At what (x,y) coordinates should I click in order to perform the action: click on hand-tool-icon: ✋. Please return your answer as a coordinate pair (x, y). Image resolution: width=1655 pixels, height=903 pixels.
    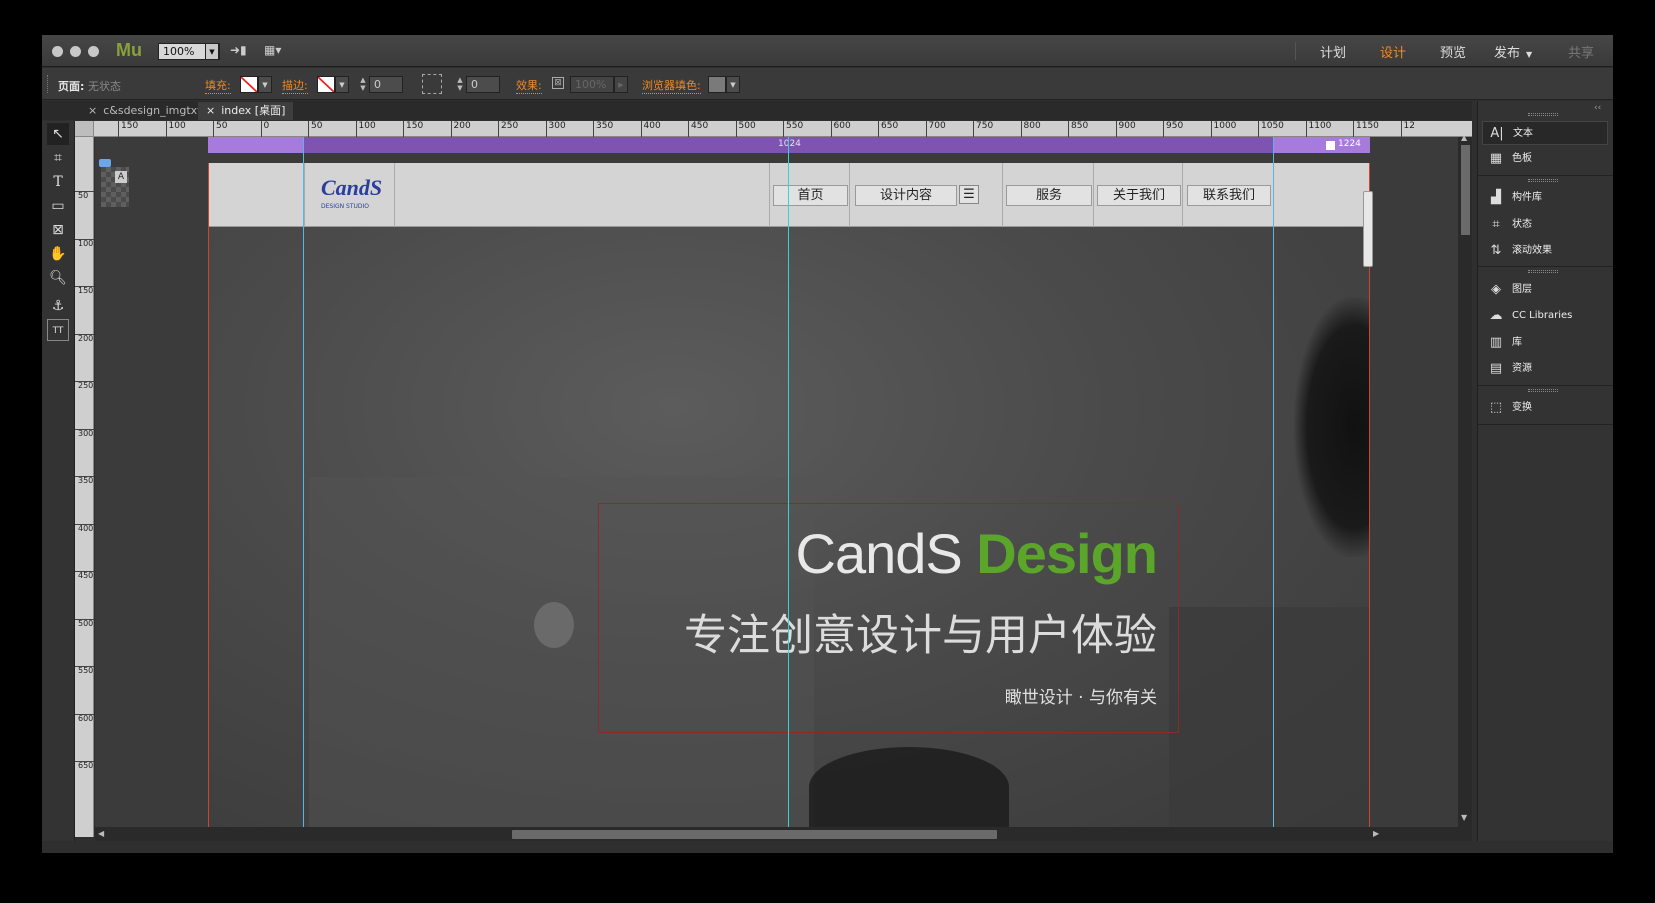
    Looking at the image, I should click on (58, 254).